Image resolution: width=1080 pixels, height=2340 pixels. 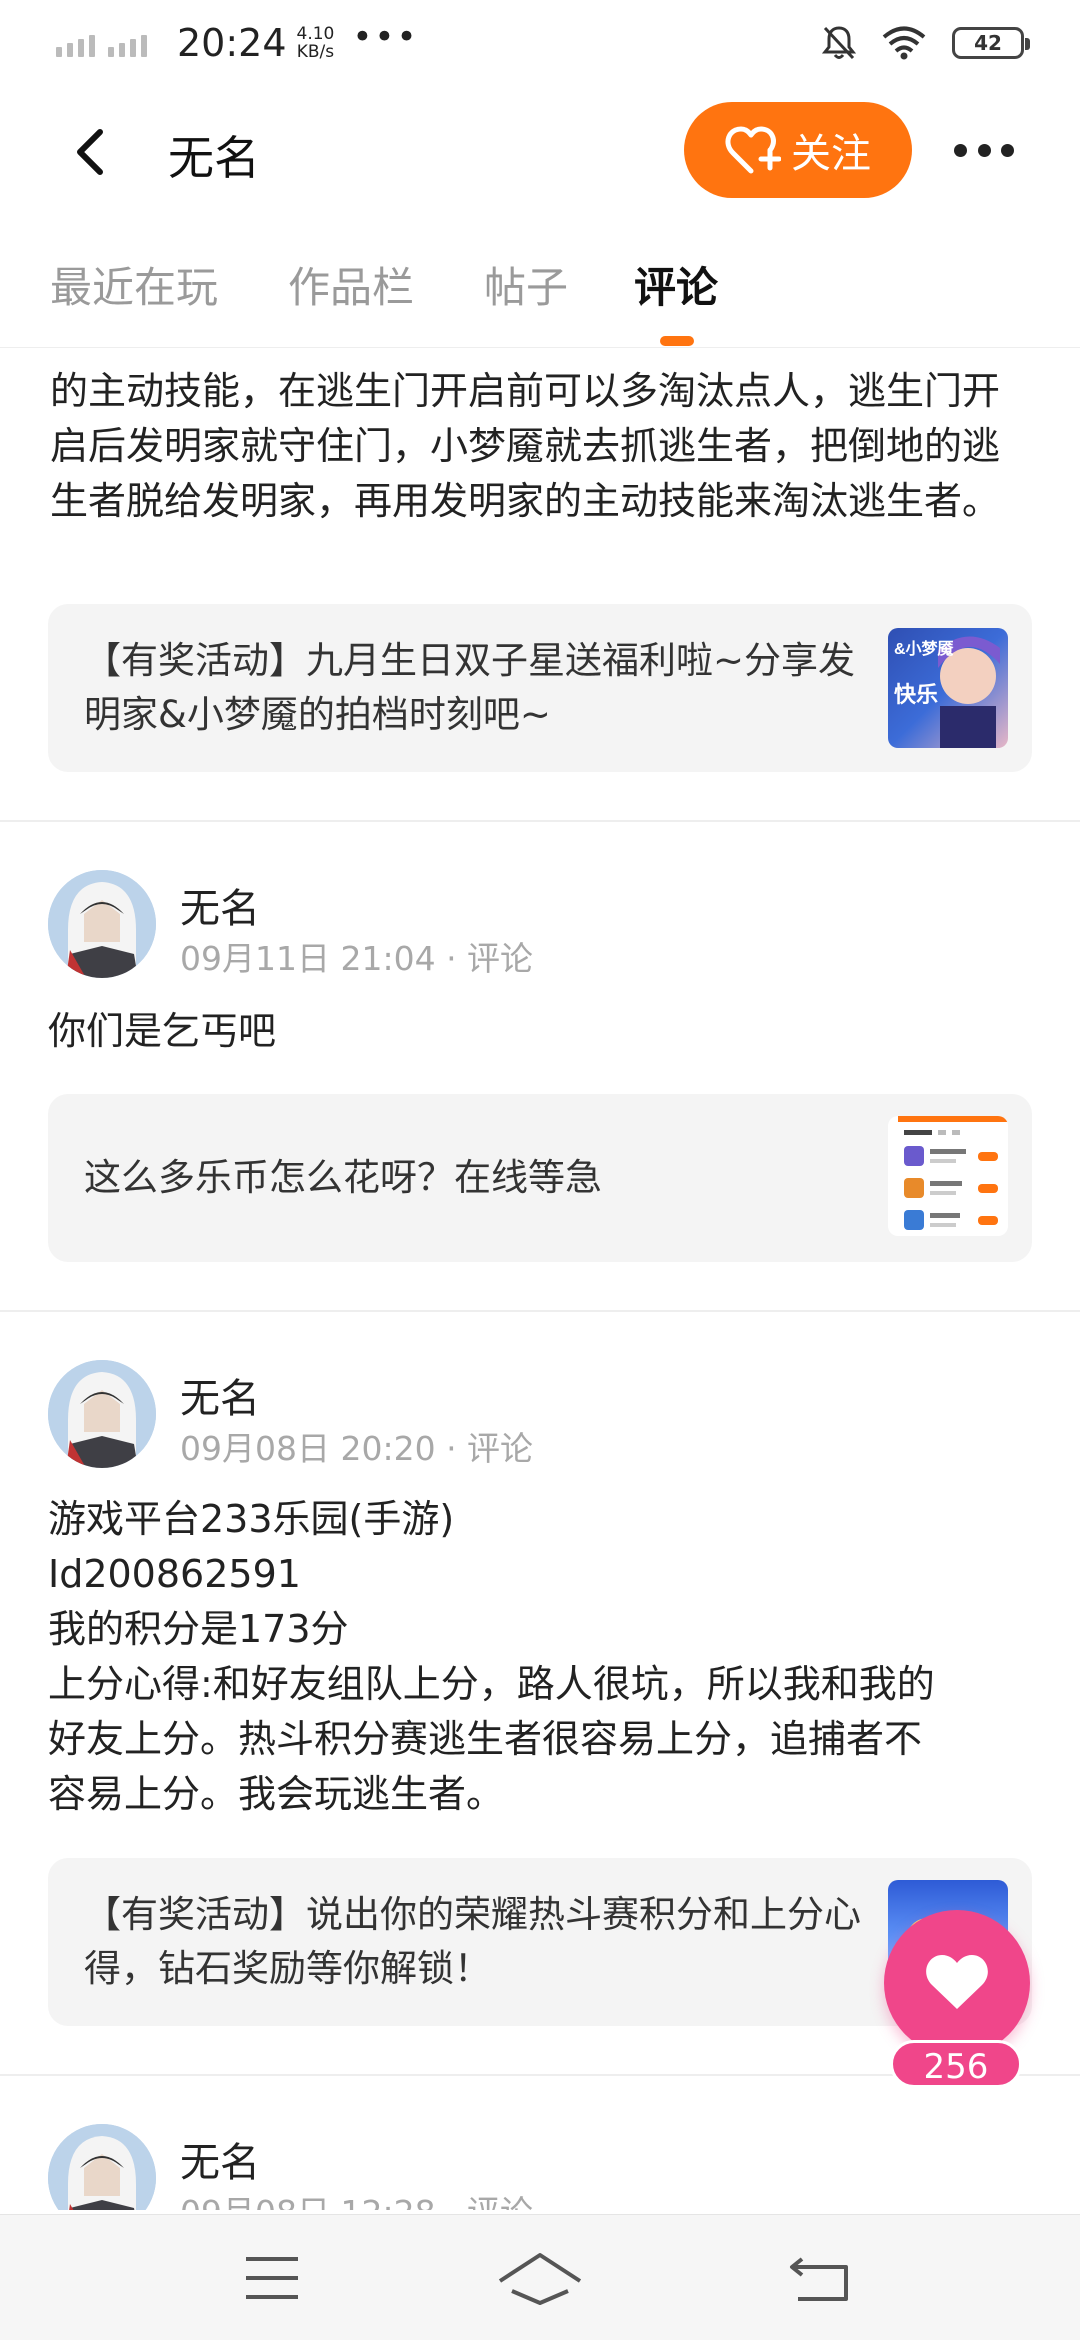 What do you see at coordinates (357, 1448) in the screenshot?
I see `post-meta: 09月08日 20:20 · 评论` at bounding box center [357, 1448].